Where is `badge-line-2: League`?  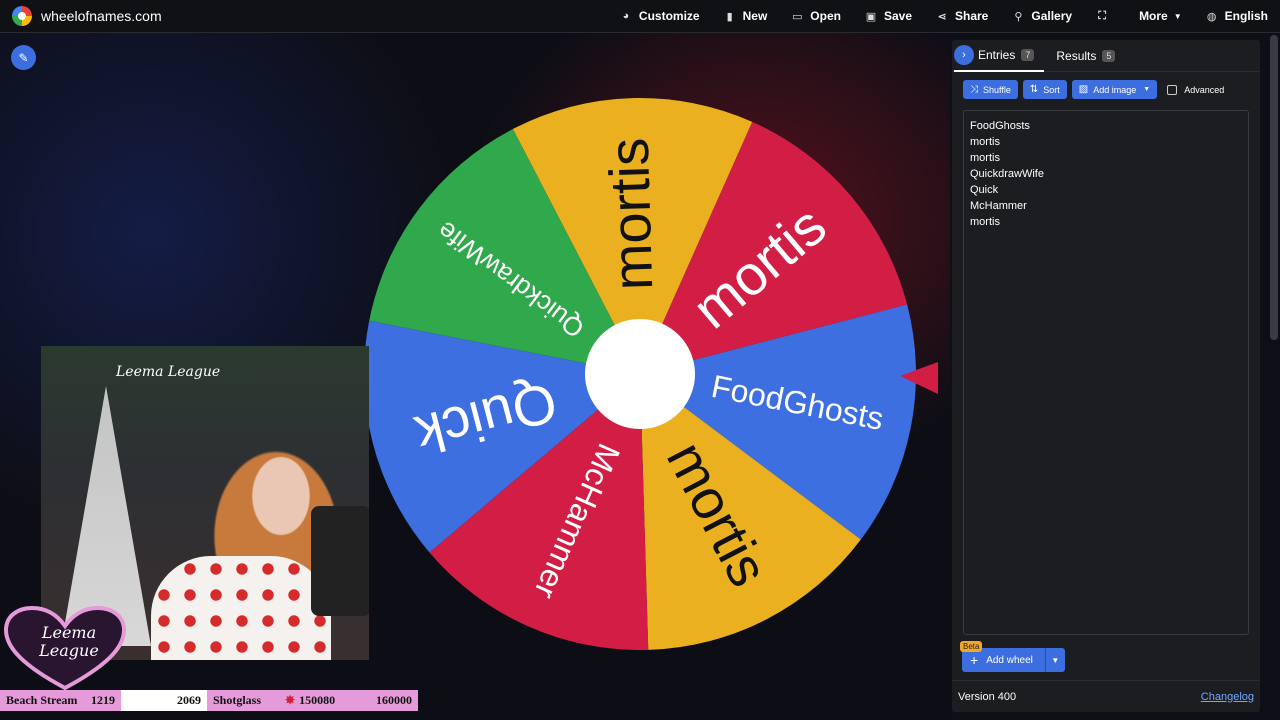 badge-line-2: League is located at coordinates (69, 650).